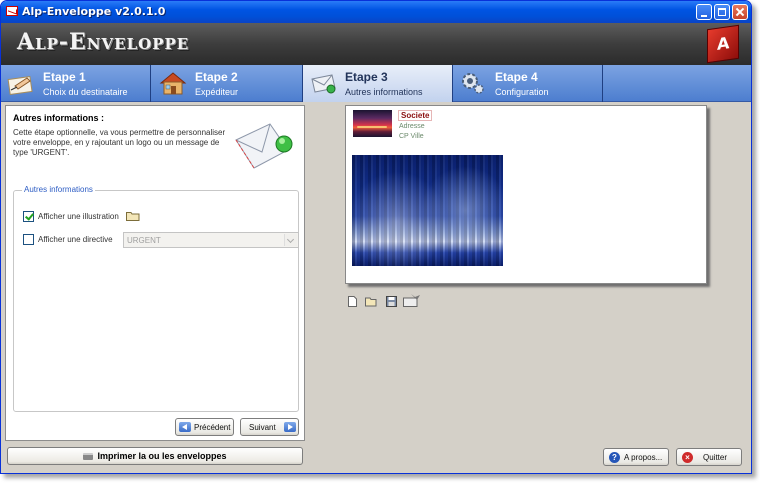  Describe the element at coordinates (216, 77) in the screenshot. I see `tab-title: Etape 2` at that location.